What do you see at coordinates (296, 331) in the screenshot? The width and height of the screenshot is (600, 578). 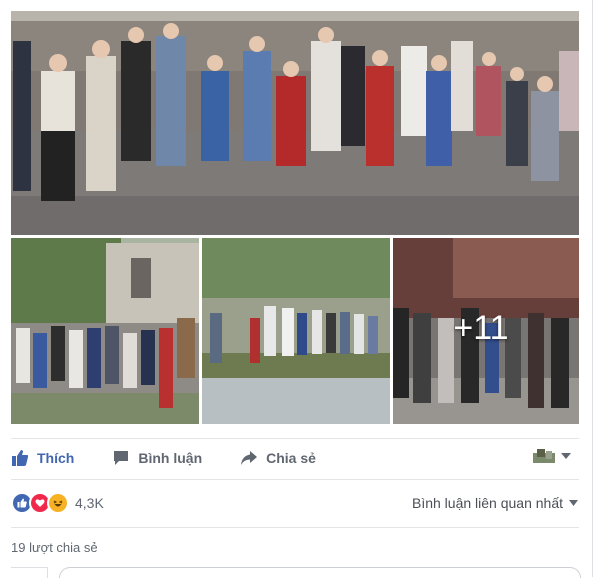 I see `photo-pond-procession` at bounding box center [296, 331].